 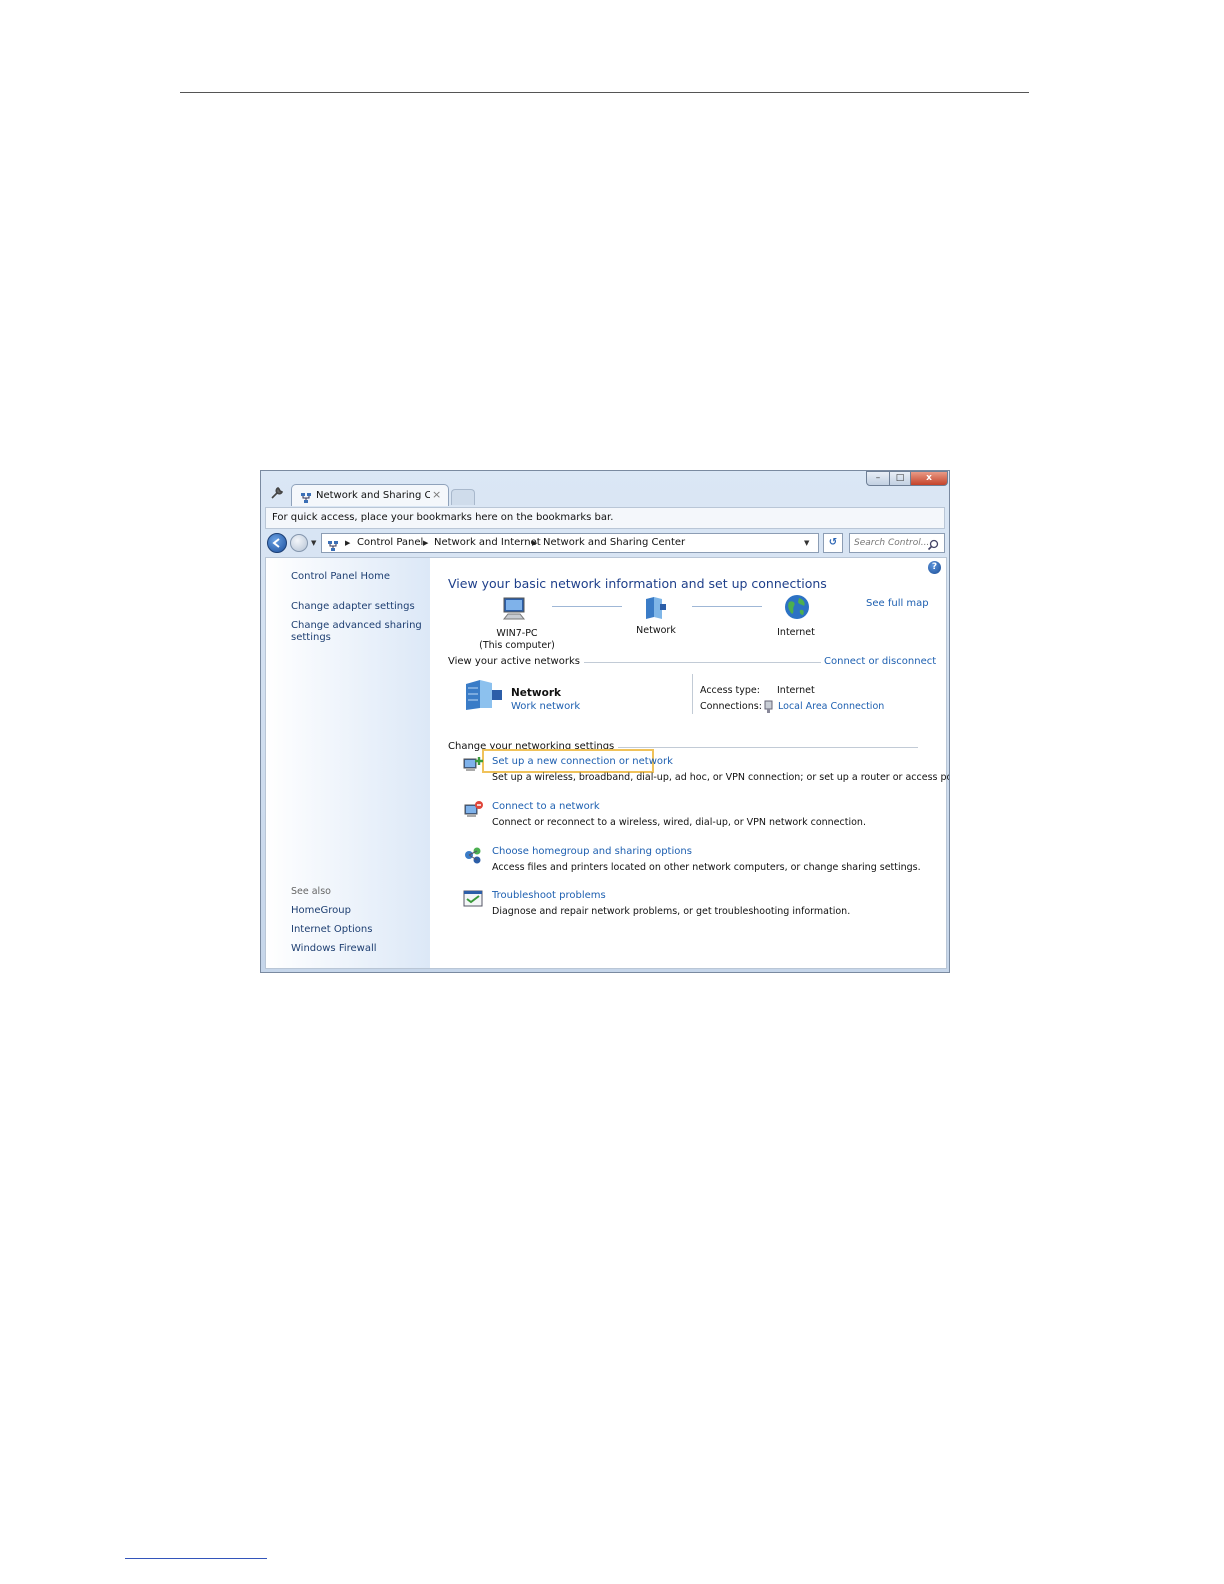 What do you see at coordinates (934, 567) in the screenshot?
I see `help-icon: ?` at bounding box center [934, 567].